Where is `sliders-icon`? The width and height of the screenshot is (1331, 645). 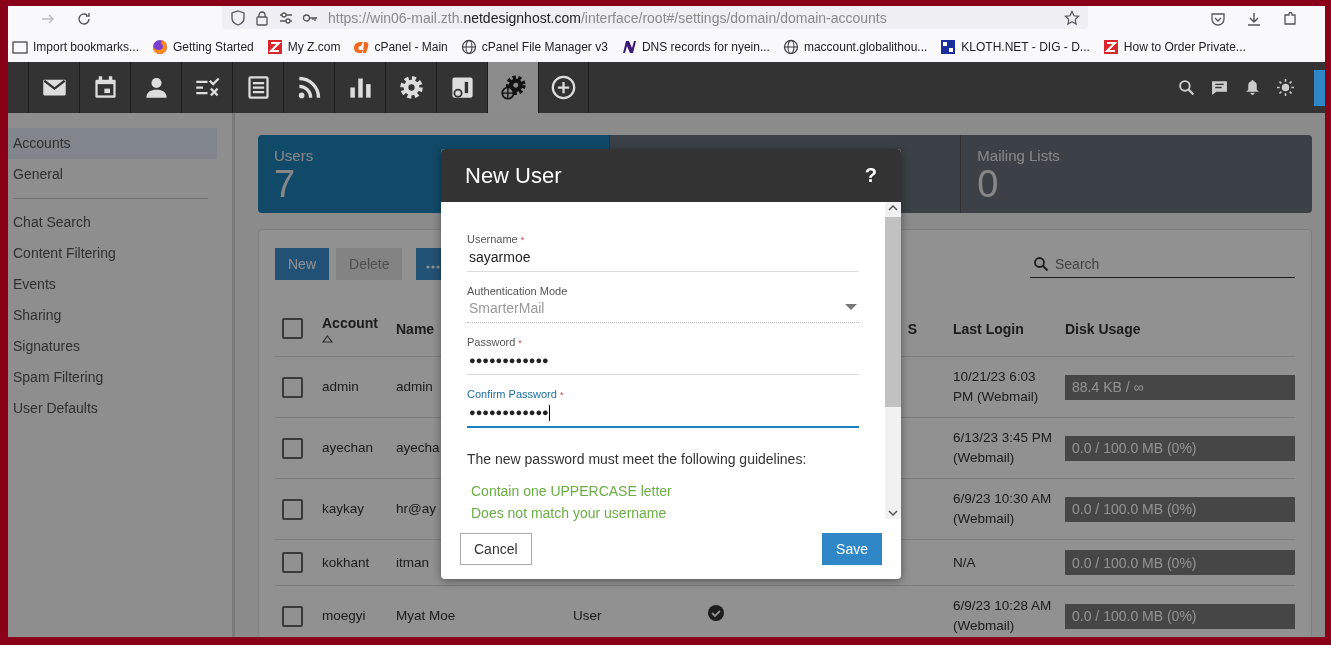
sliders-icon is located at coordinates (286, 18).